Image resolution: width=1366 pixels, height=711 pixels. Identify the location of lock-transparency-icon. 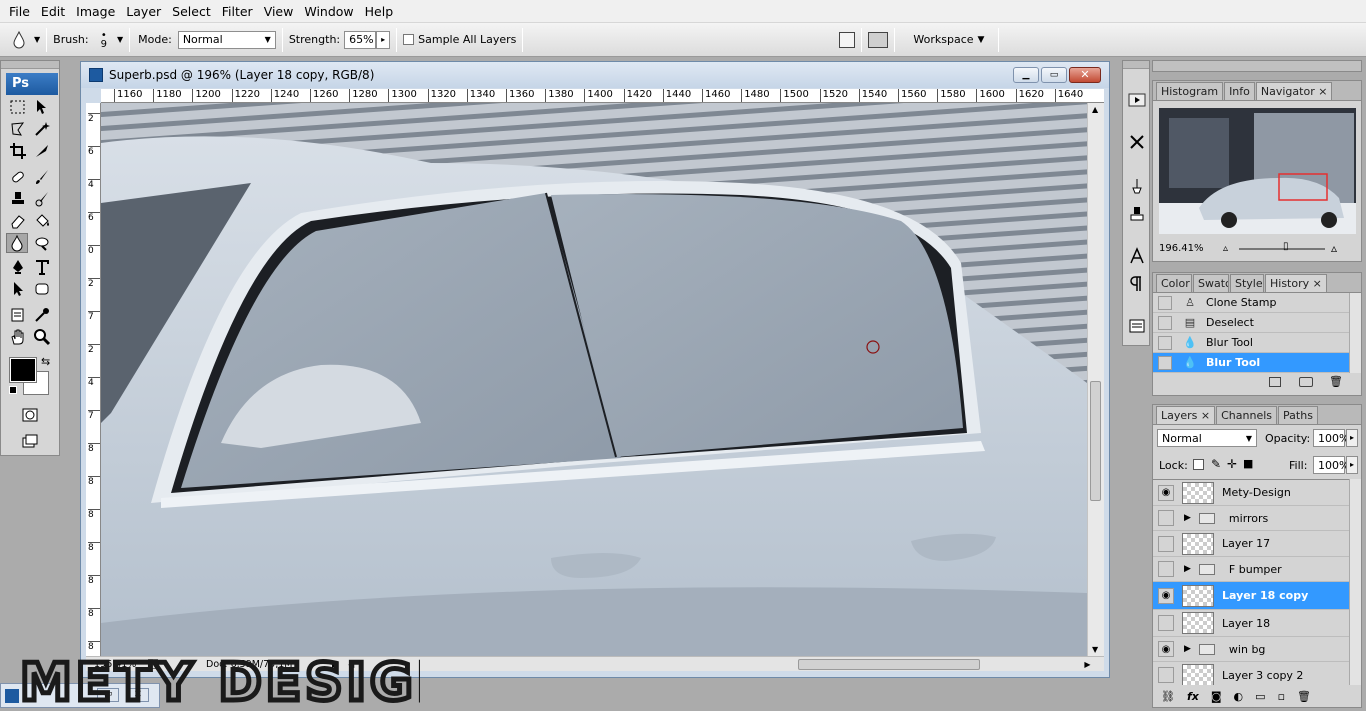
(1198, 464).